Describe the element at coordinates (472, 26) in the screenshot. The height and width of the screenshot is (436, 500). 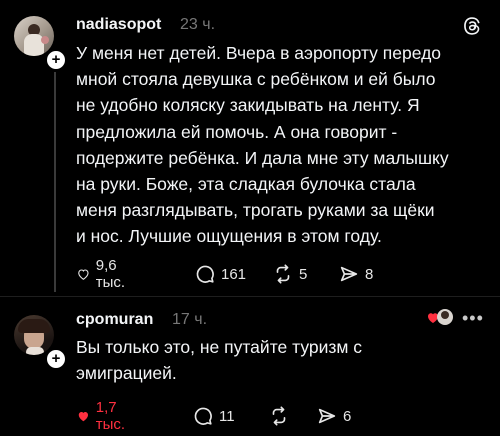
I see `threads-logo-icon` at that location.